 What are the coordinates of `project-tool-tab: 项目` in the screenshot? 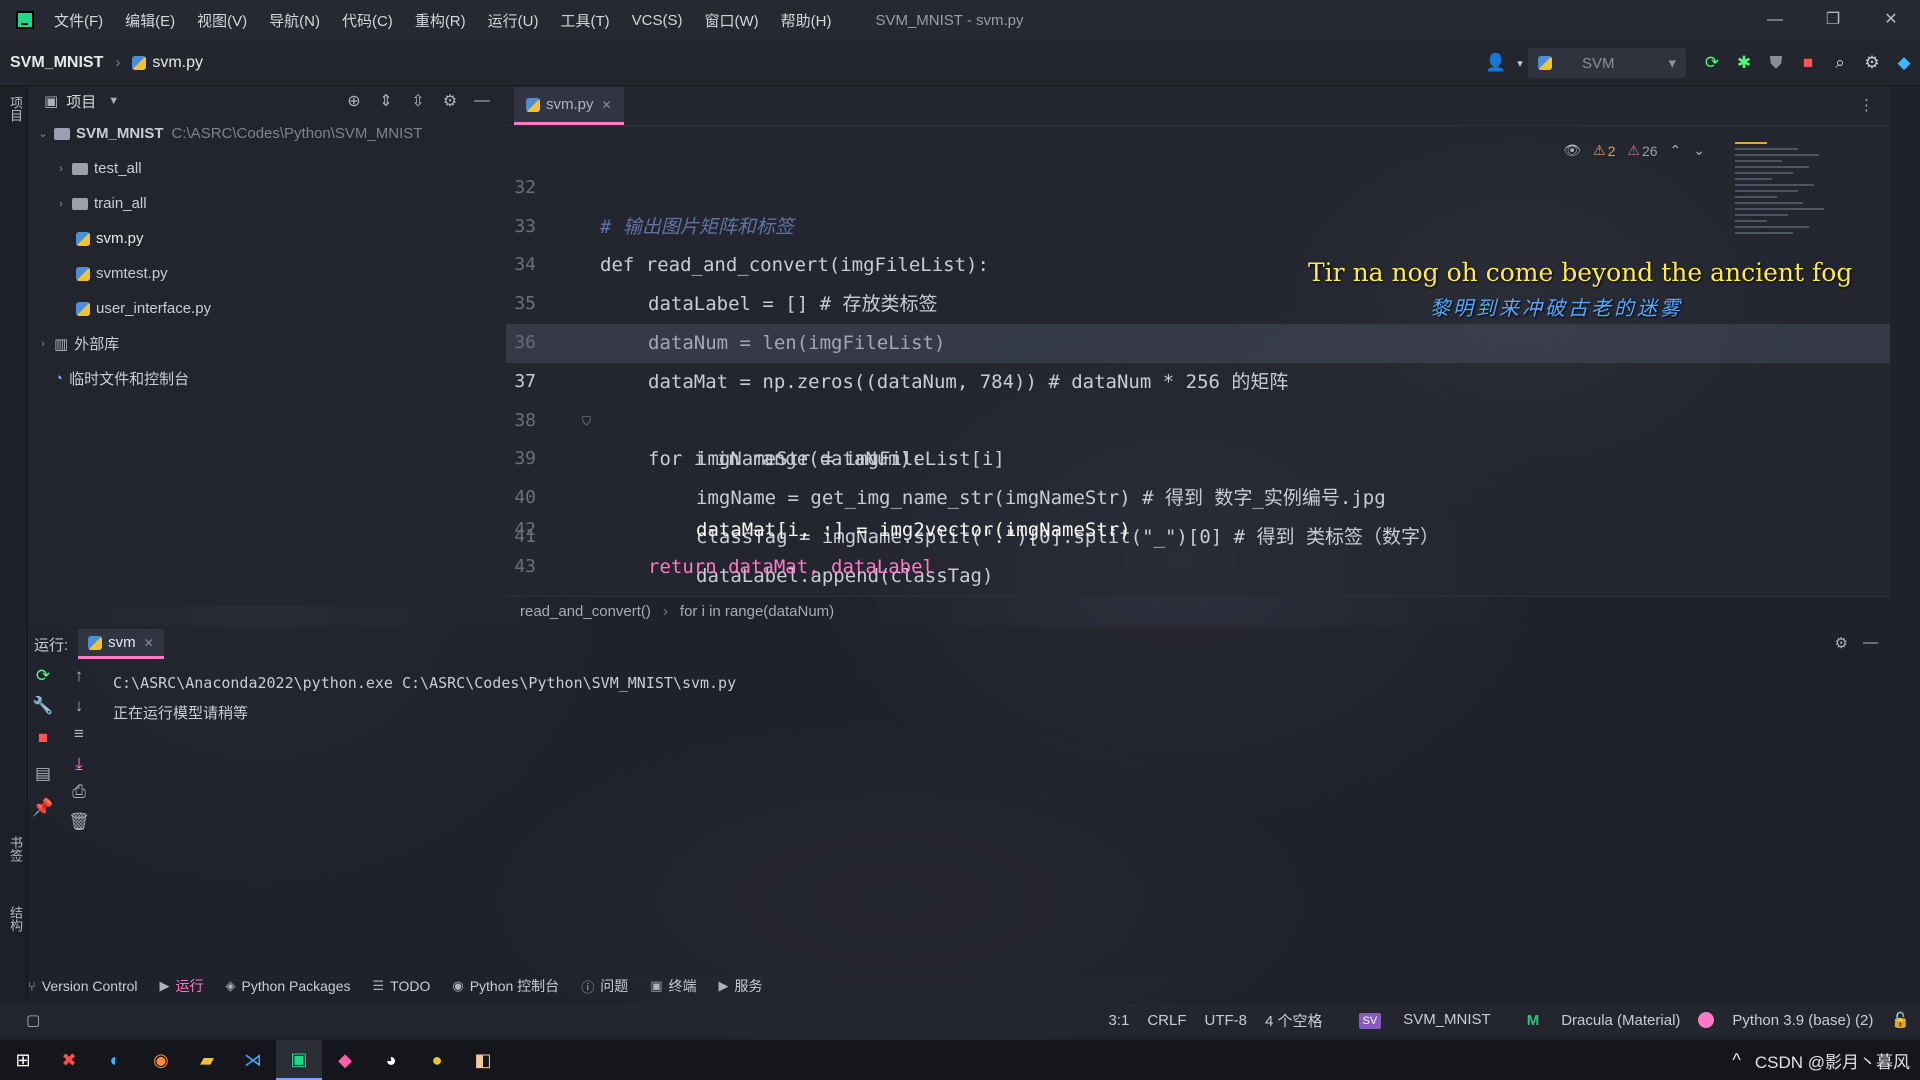 It's located at (15, 109).